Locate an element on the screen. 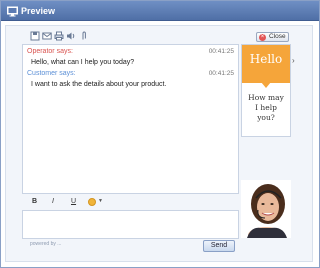 This screenshot has height=268, width=320. help-question: How may I help you? is located at coordinates (266, 108).